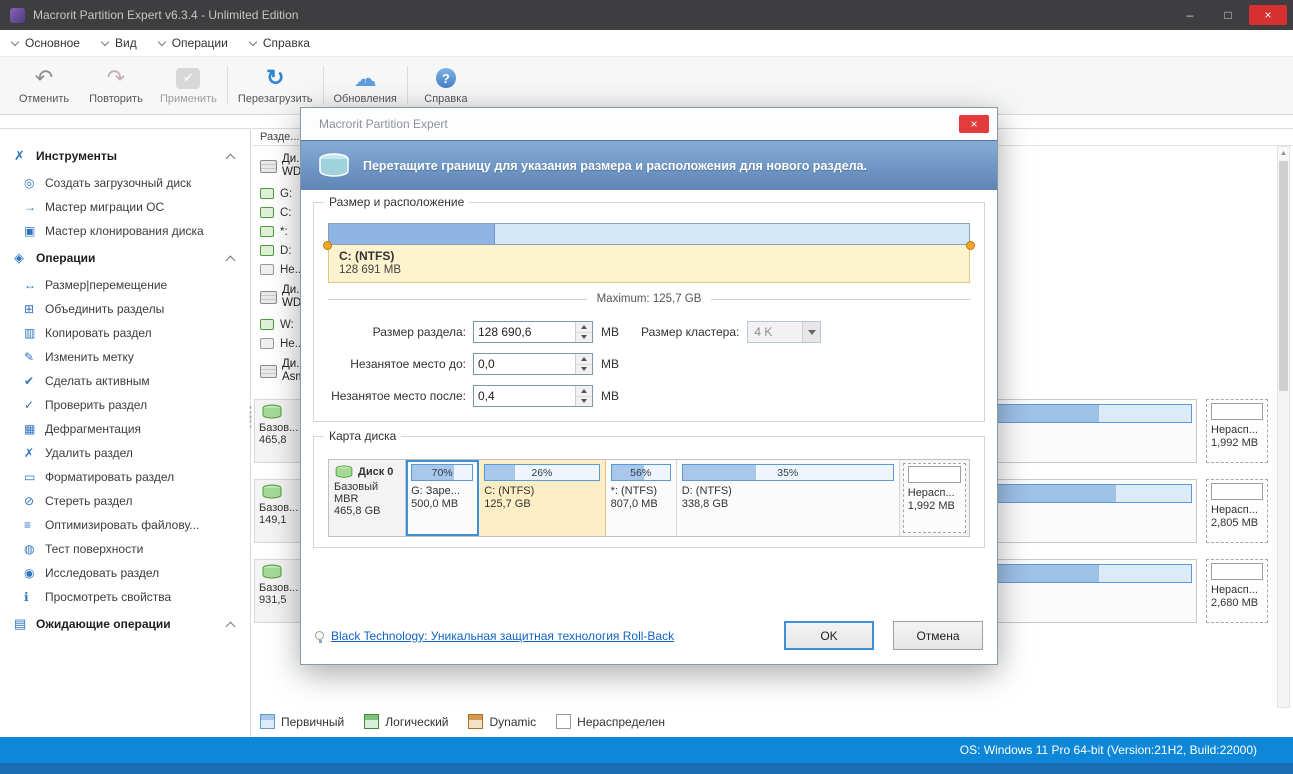 Image resolution: width=1293 pixels, height=774 pixels. What do you see at coordinates (29, 357) in the screenshot?
I see `label-icon: ✎` at bounding box center [29, 357].